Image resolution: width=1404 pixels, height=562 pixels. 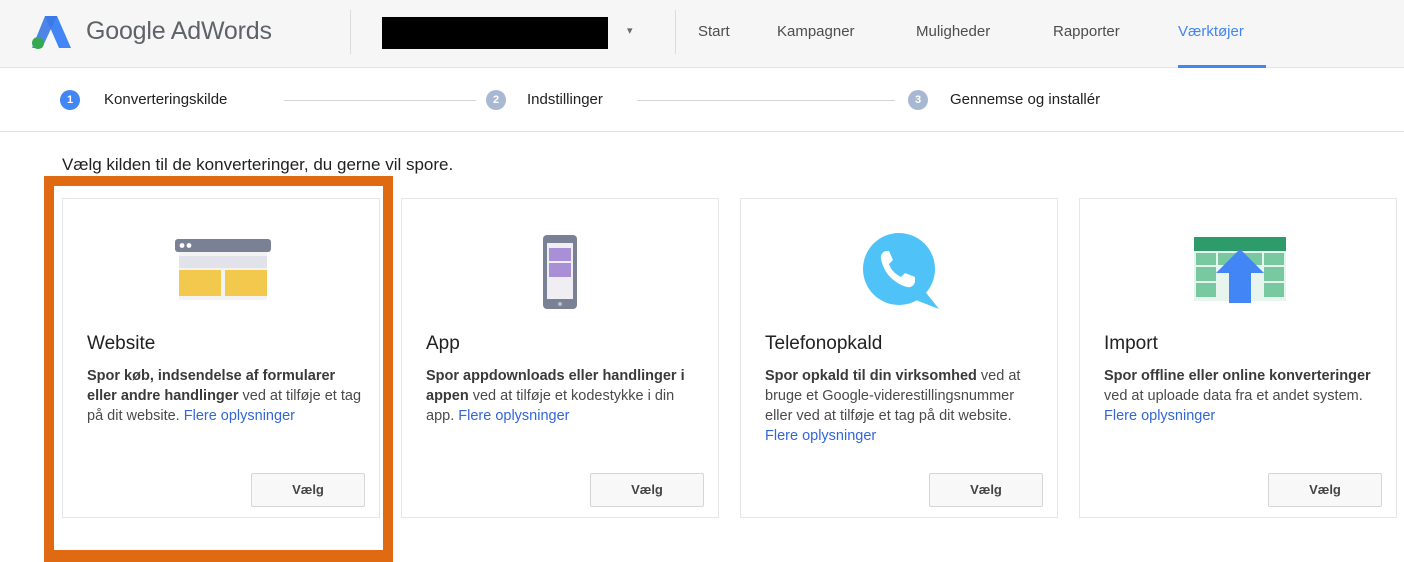 I want to click on step-1-label: Konverteringskilde, so click(x=166, y=99).